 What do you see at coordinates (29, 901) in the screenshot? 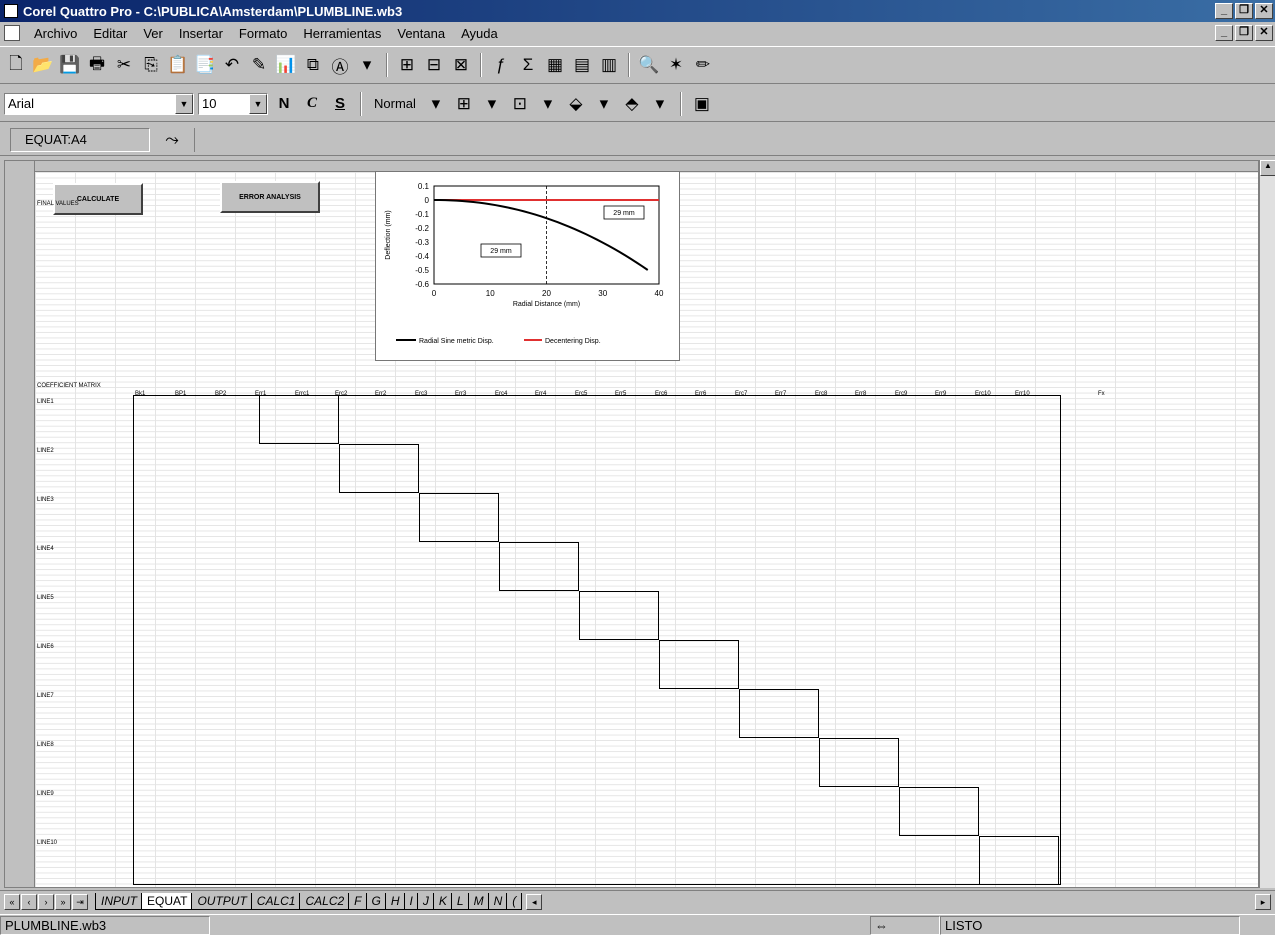
I see `prev-sheet-icon: ‹` at bounding box center [29, 901].